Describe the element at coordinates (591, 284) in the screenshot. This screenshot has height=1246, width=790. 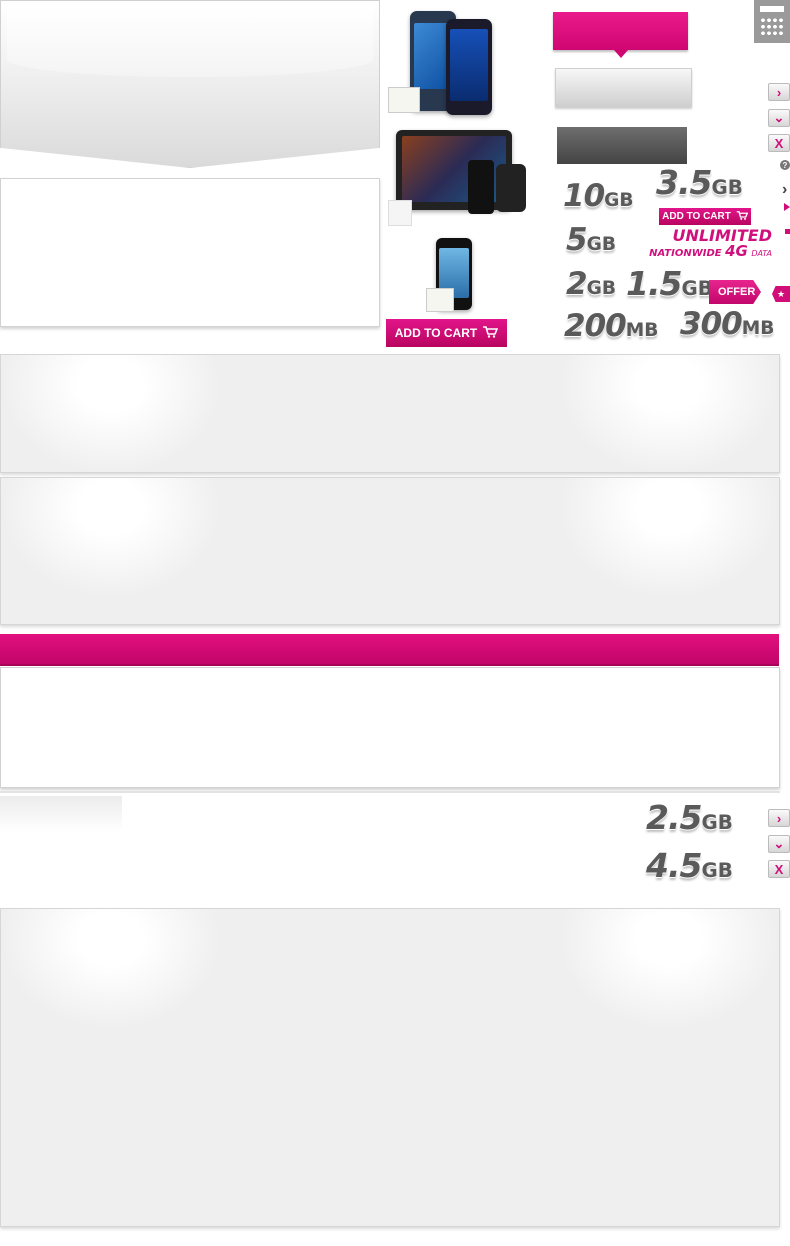
I see `size-2gb: 2GB` at that location.